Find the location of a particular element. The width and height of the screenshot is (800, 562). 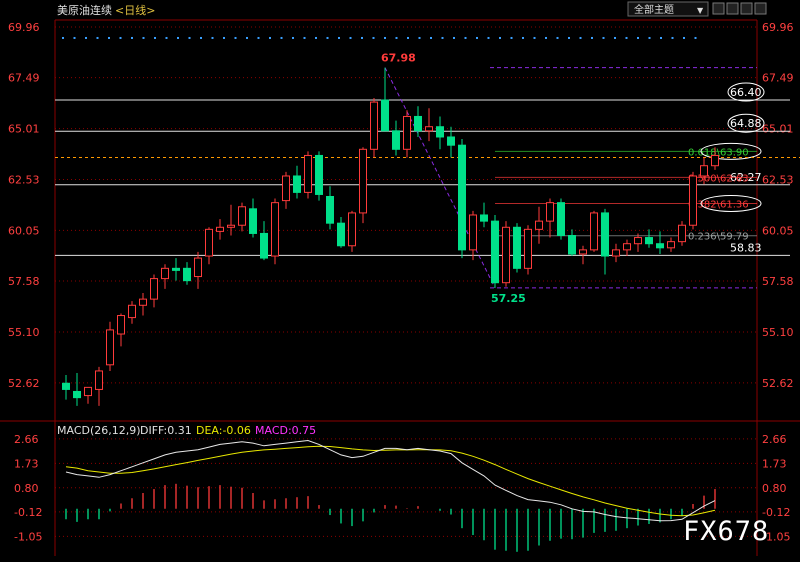

minimize-icon-frame is located at coordinates (746, 8).